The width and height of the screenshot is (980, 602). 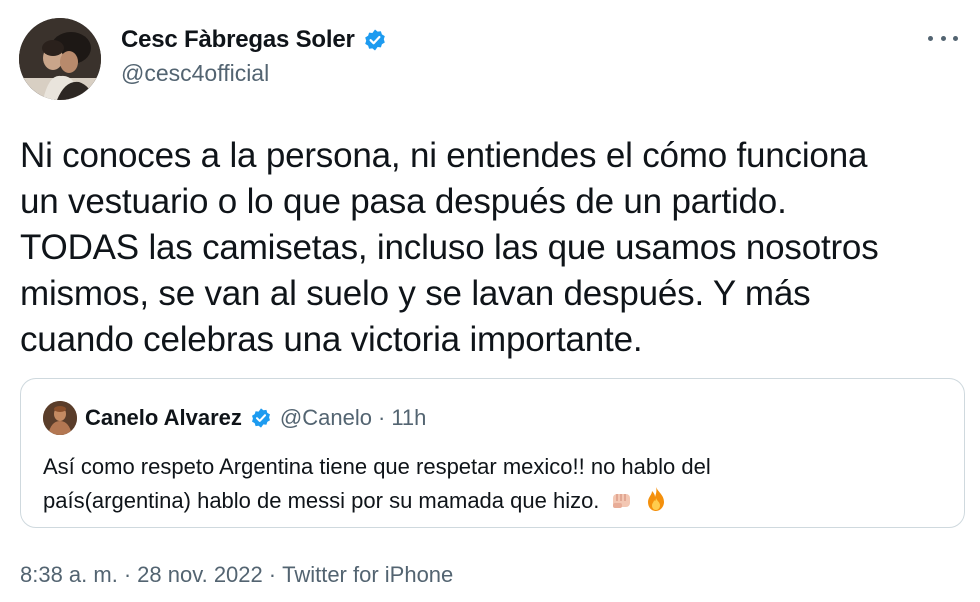 What do you see at coordinates (367, 575) in the screenshot?
I see `tweet-source: Twitter for iPhone` at bounding box center [367, 575].